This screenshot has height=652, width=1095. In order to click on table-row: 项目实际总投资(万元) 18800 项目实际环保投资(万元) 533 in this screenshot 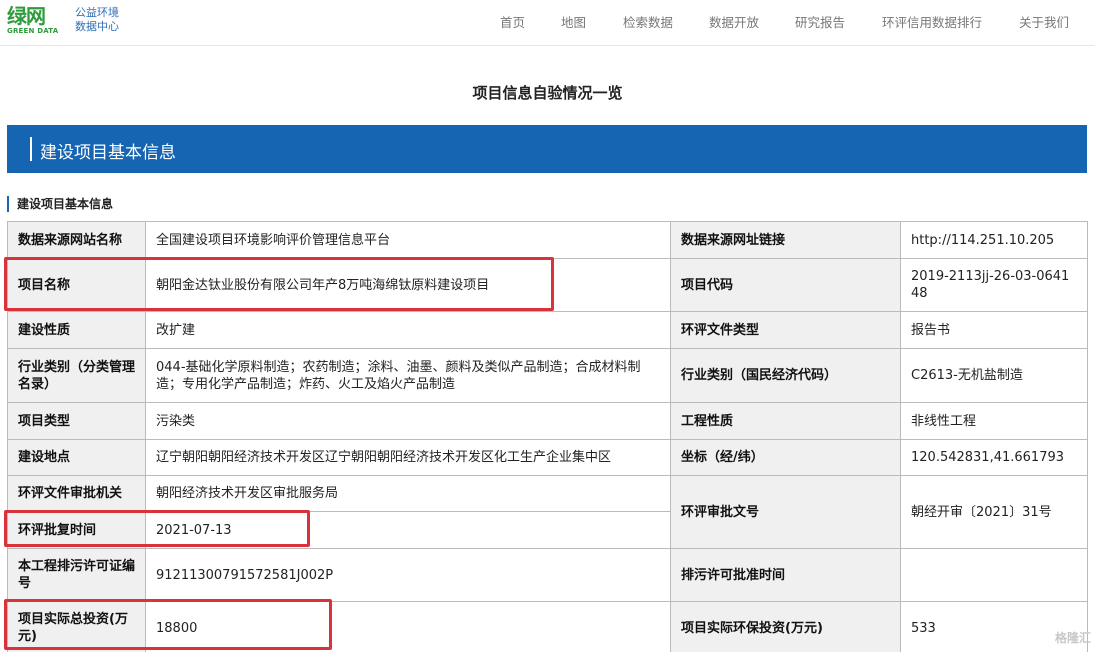, I will do `click(547, 626)`.